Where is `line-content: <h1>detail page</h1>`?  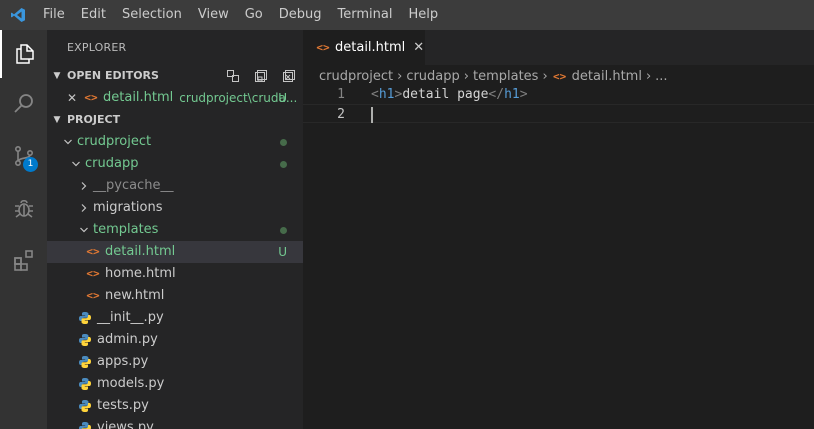 line-content: <h1>detail page</h1> is located at coordinates (449, 94).